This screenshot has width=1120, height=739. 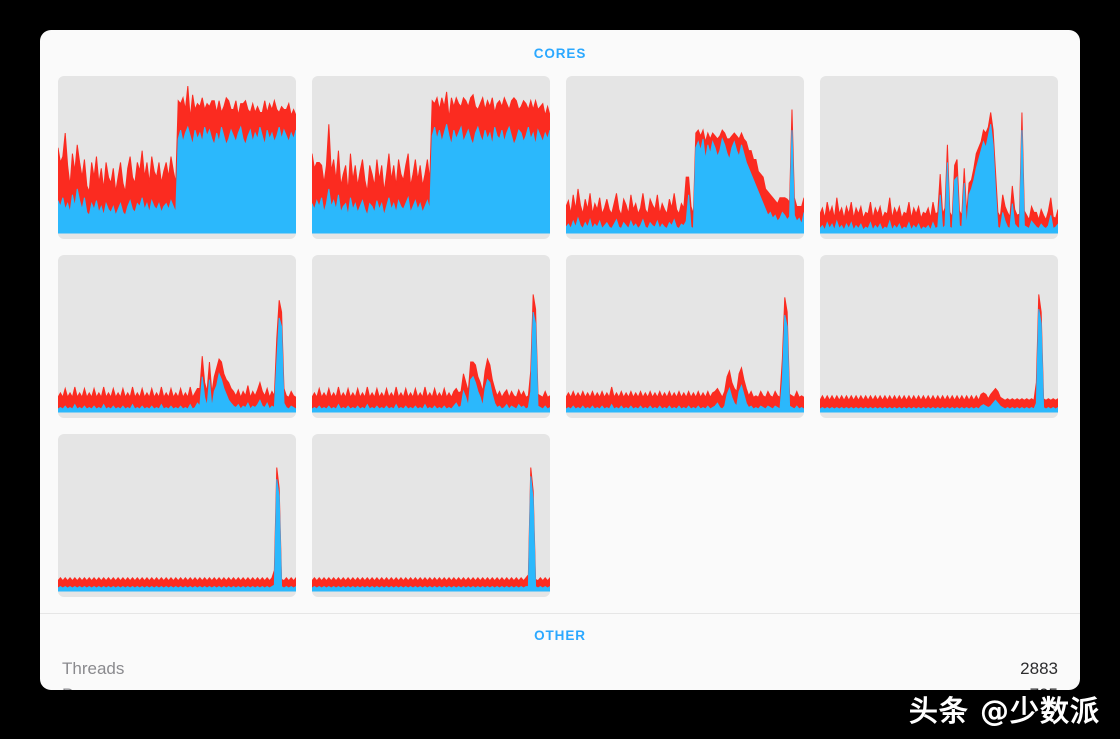 I want to click on cores-section-title: CORES, so click(x=560, y=53).